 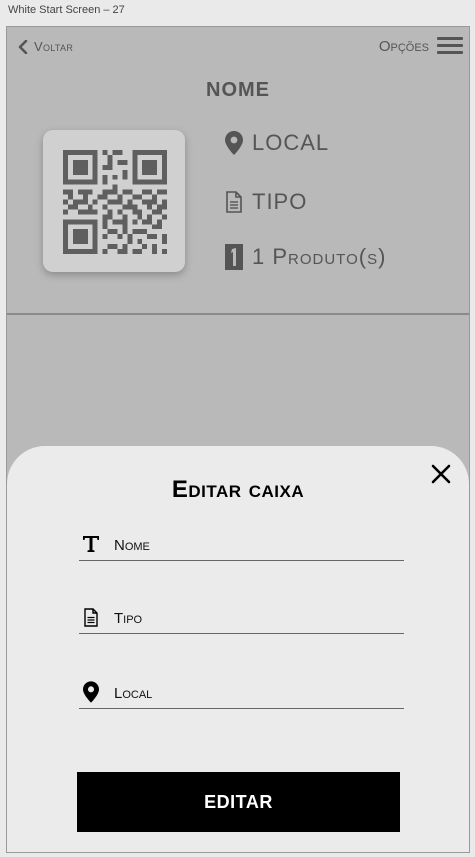 What do you see at coordinates (234, 257) in the screenshot?
I see `number-one-icon` at bounding box center [234, 257].